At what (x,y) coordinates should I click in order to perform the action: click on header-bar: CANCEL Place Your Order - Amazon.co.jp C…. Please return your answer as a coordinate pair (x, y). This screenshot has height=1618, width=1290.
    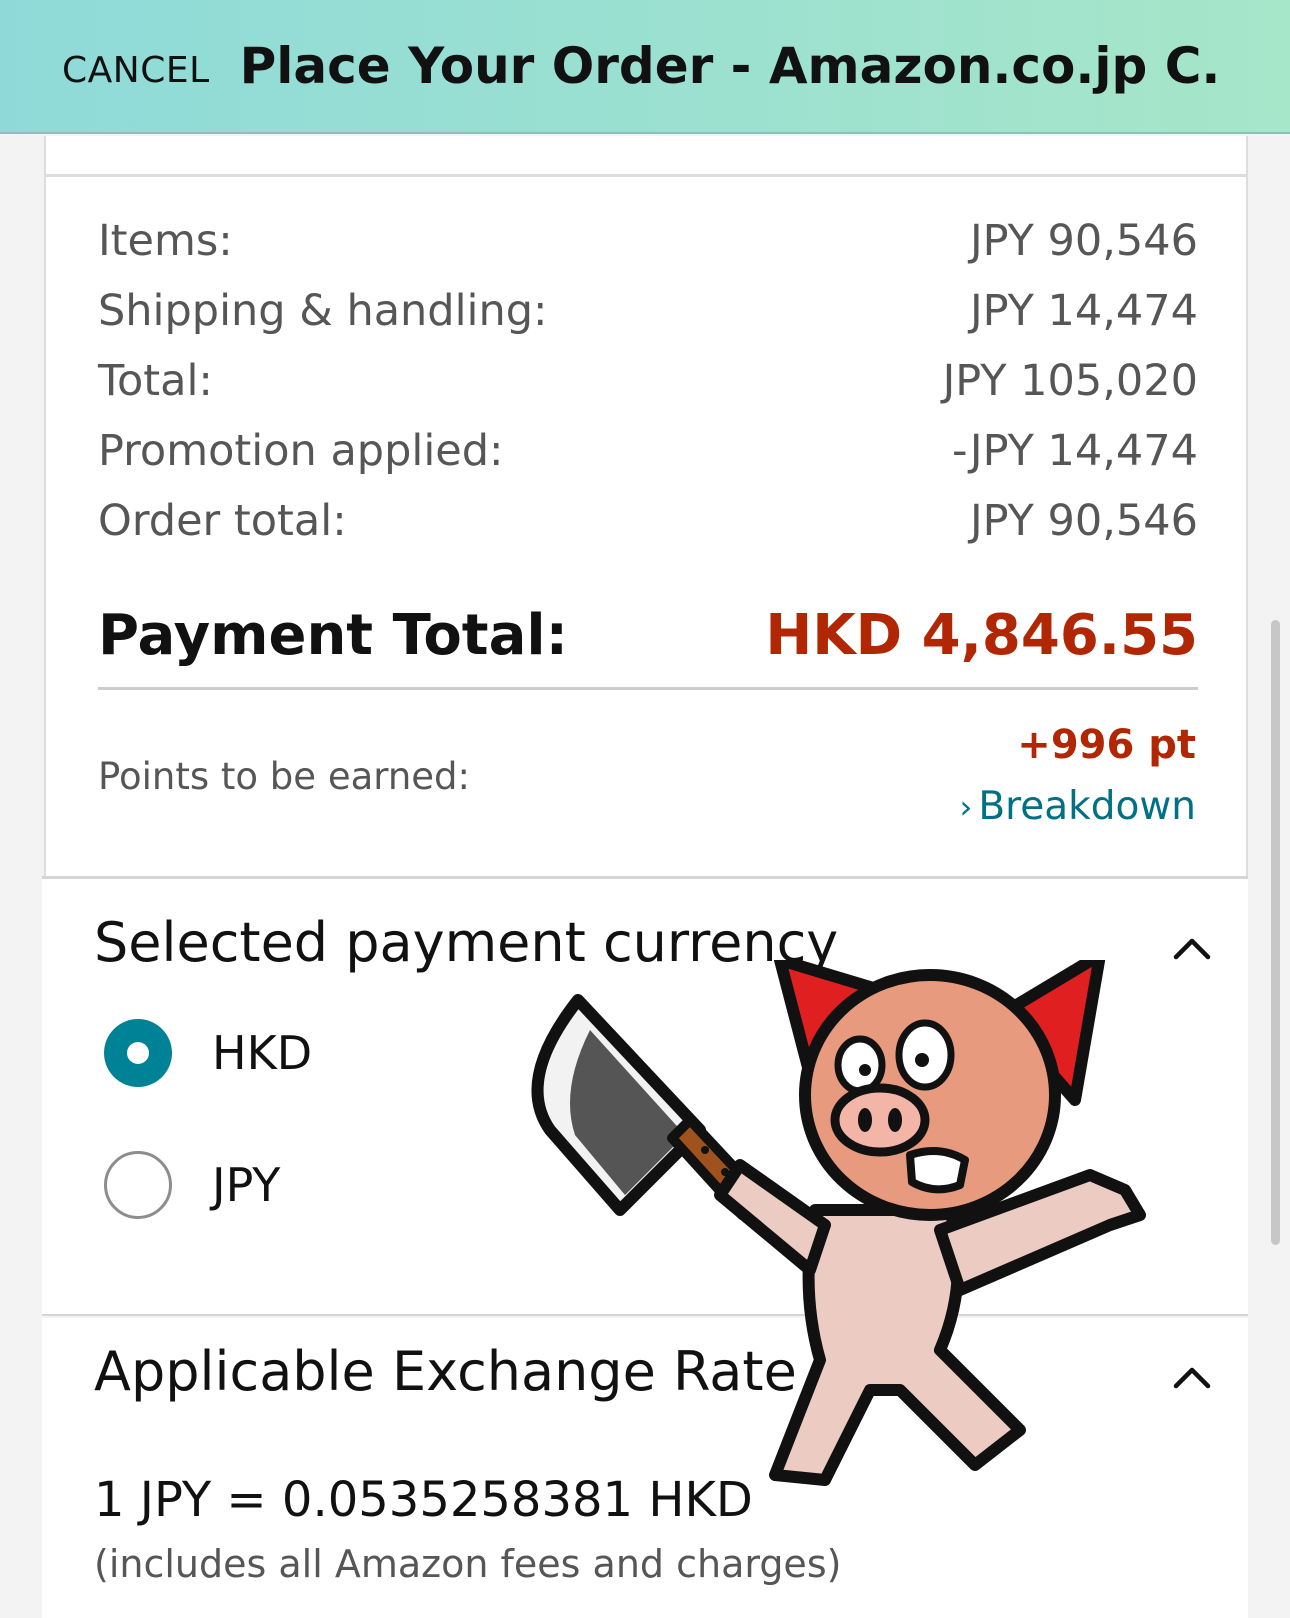
    Looking at the image, I should click on (645, 67).